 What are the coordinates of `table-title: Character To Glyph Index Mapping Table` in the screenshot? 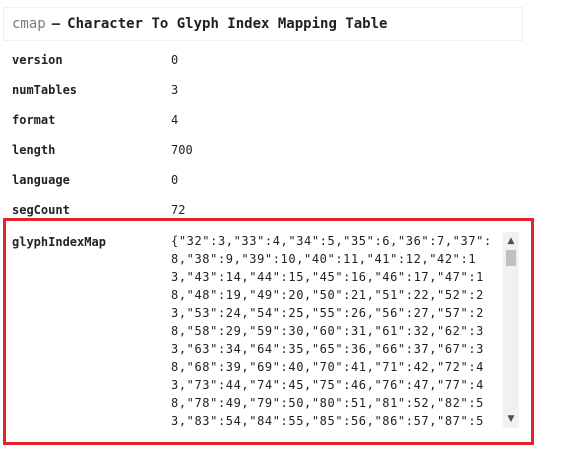 It's located at (227, 24).